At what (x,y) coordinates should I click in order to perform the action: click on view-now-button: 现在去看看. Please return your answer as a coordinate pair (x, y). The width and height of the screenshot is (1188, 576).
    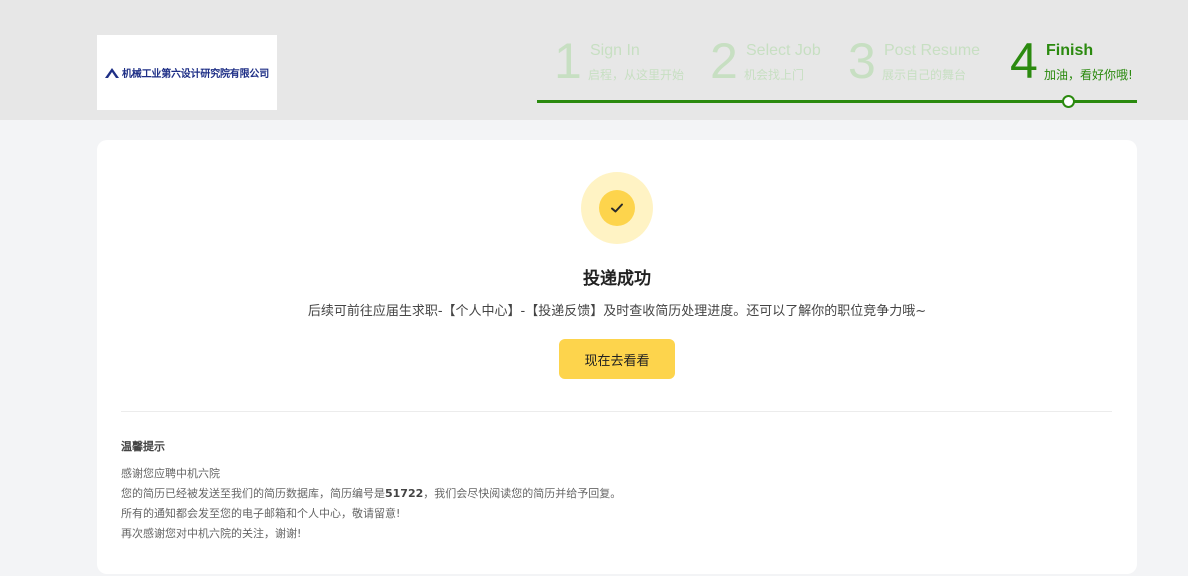
    Looking at the image, I should click on (617, 359).